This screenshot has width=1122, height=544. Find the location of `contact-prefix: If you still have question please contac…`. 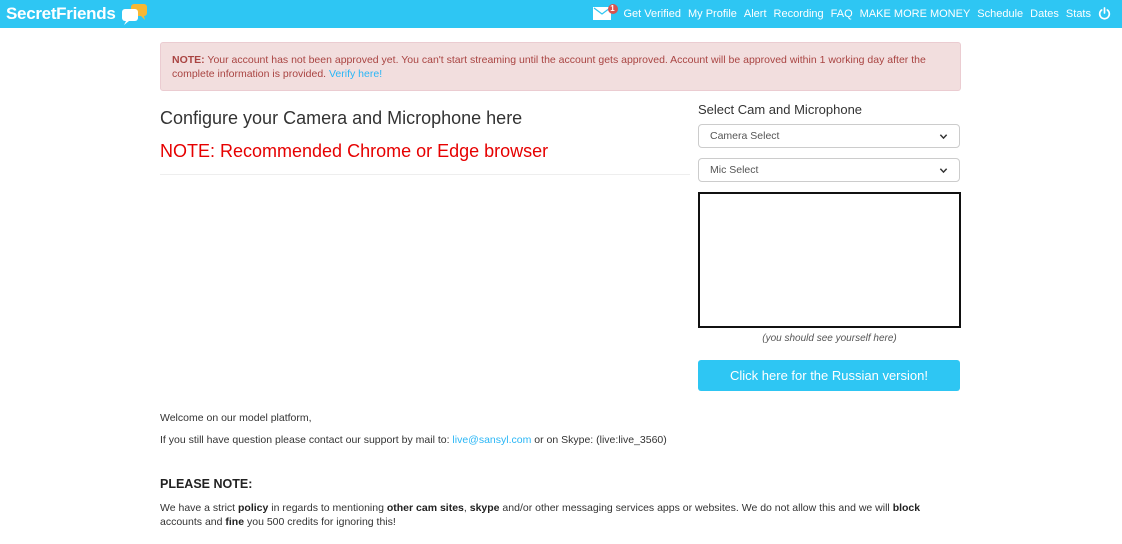

contact-prefix: If you still have question please contac… is located at coordinates (306, 440).